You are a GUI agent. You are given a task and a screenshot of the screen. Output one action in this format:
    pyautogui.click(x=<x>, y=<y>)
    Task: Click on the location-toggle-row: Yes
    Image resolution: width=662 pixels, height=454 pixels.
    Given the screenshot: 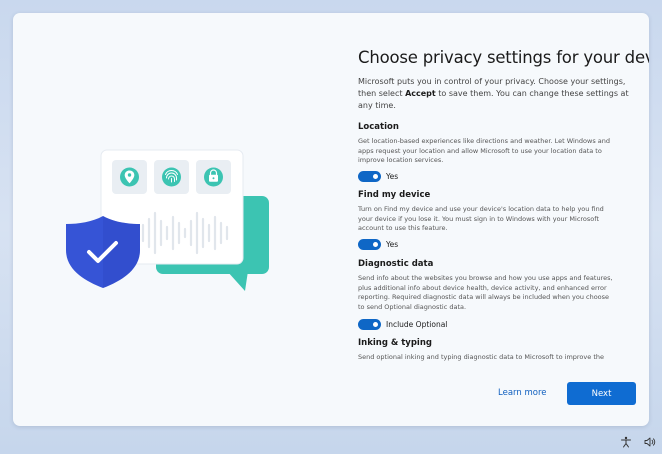 What is the action you would take?
    pyautogui.click(x=378, y=176)
    